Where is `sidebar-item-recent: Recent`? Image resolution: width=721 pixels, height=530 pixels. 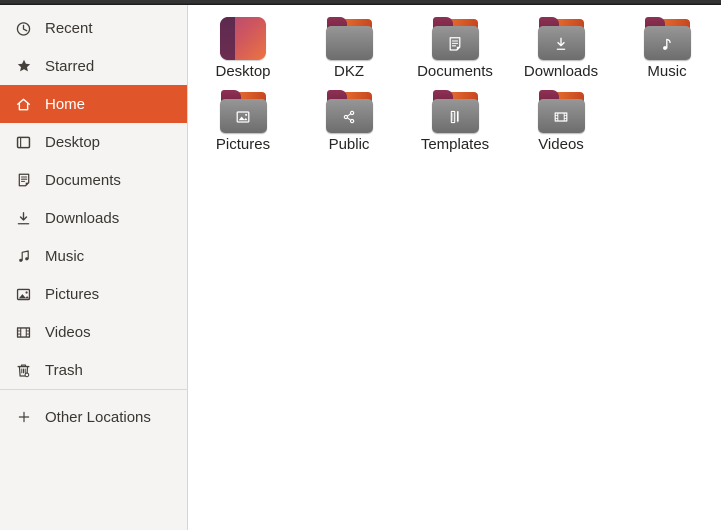 sidebar-item-recent: Recent is located at coordinates (93, 28).